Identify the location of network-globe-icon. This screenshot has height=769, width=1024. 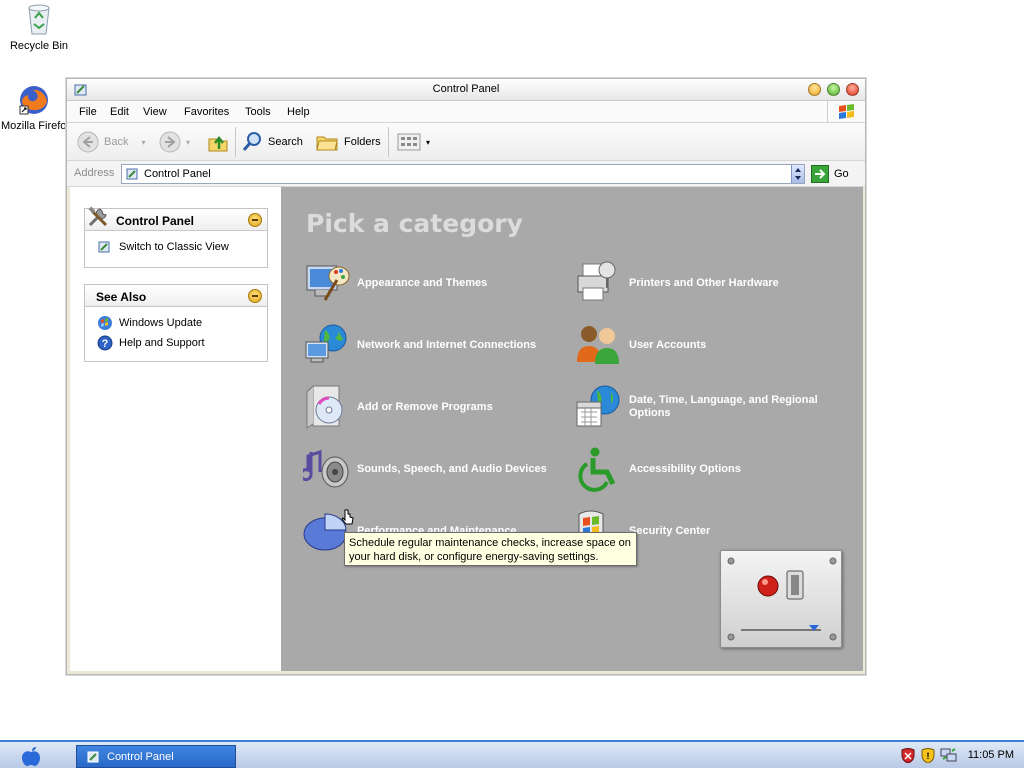
(326, 343).